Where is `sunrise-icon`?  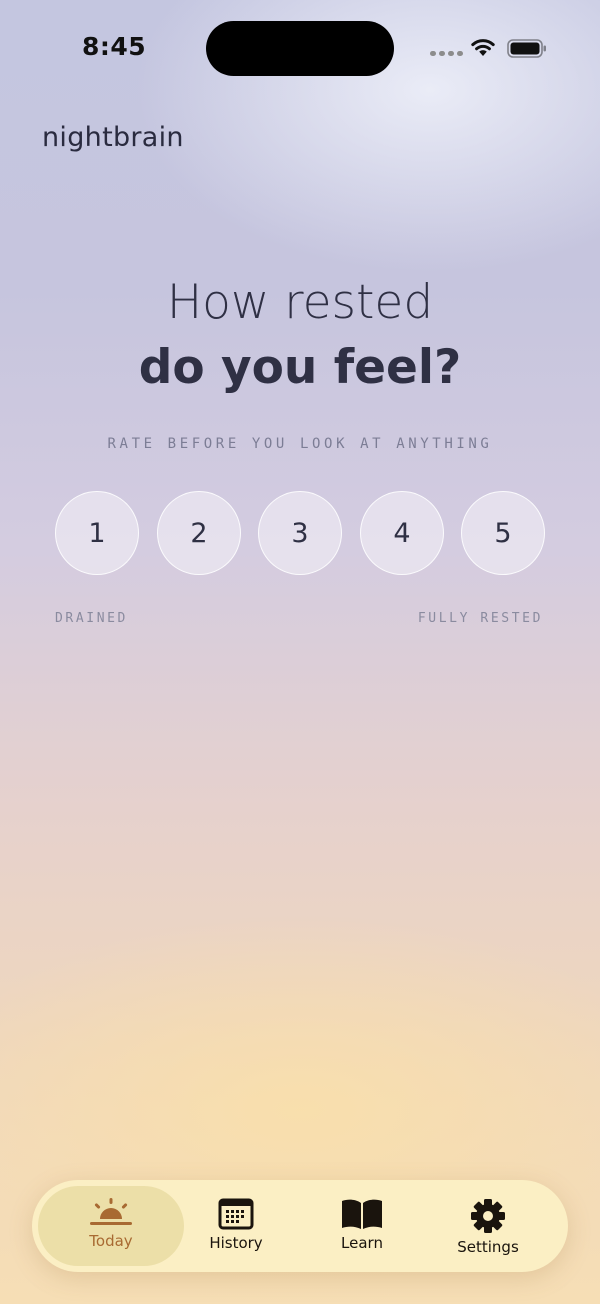
sunrise-icon is located at coordinates (111, 1211).